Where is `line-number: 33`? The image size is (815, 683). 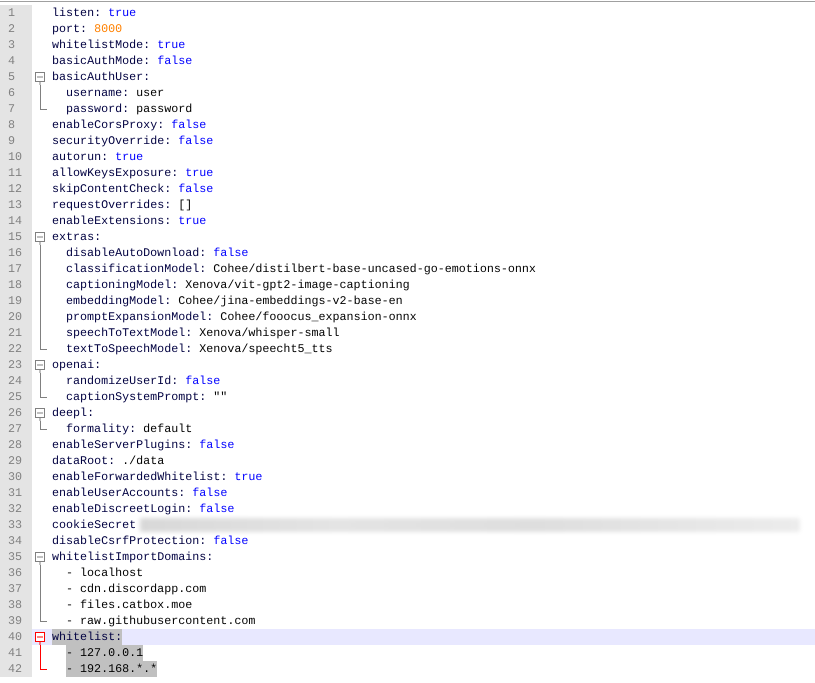 line-number: 33 is located at coordinates (16, 525).